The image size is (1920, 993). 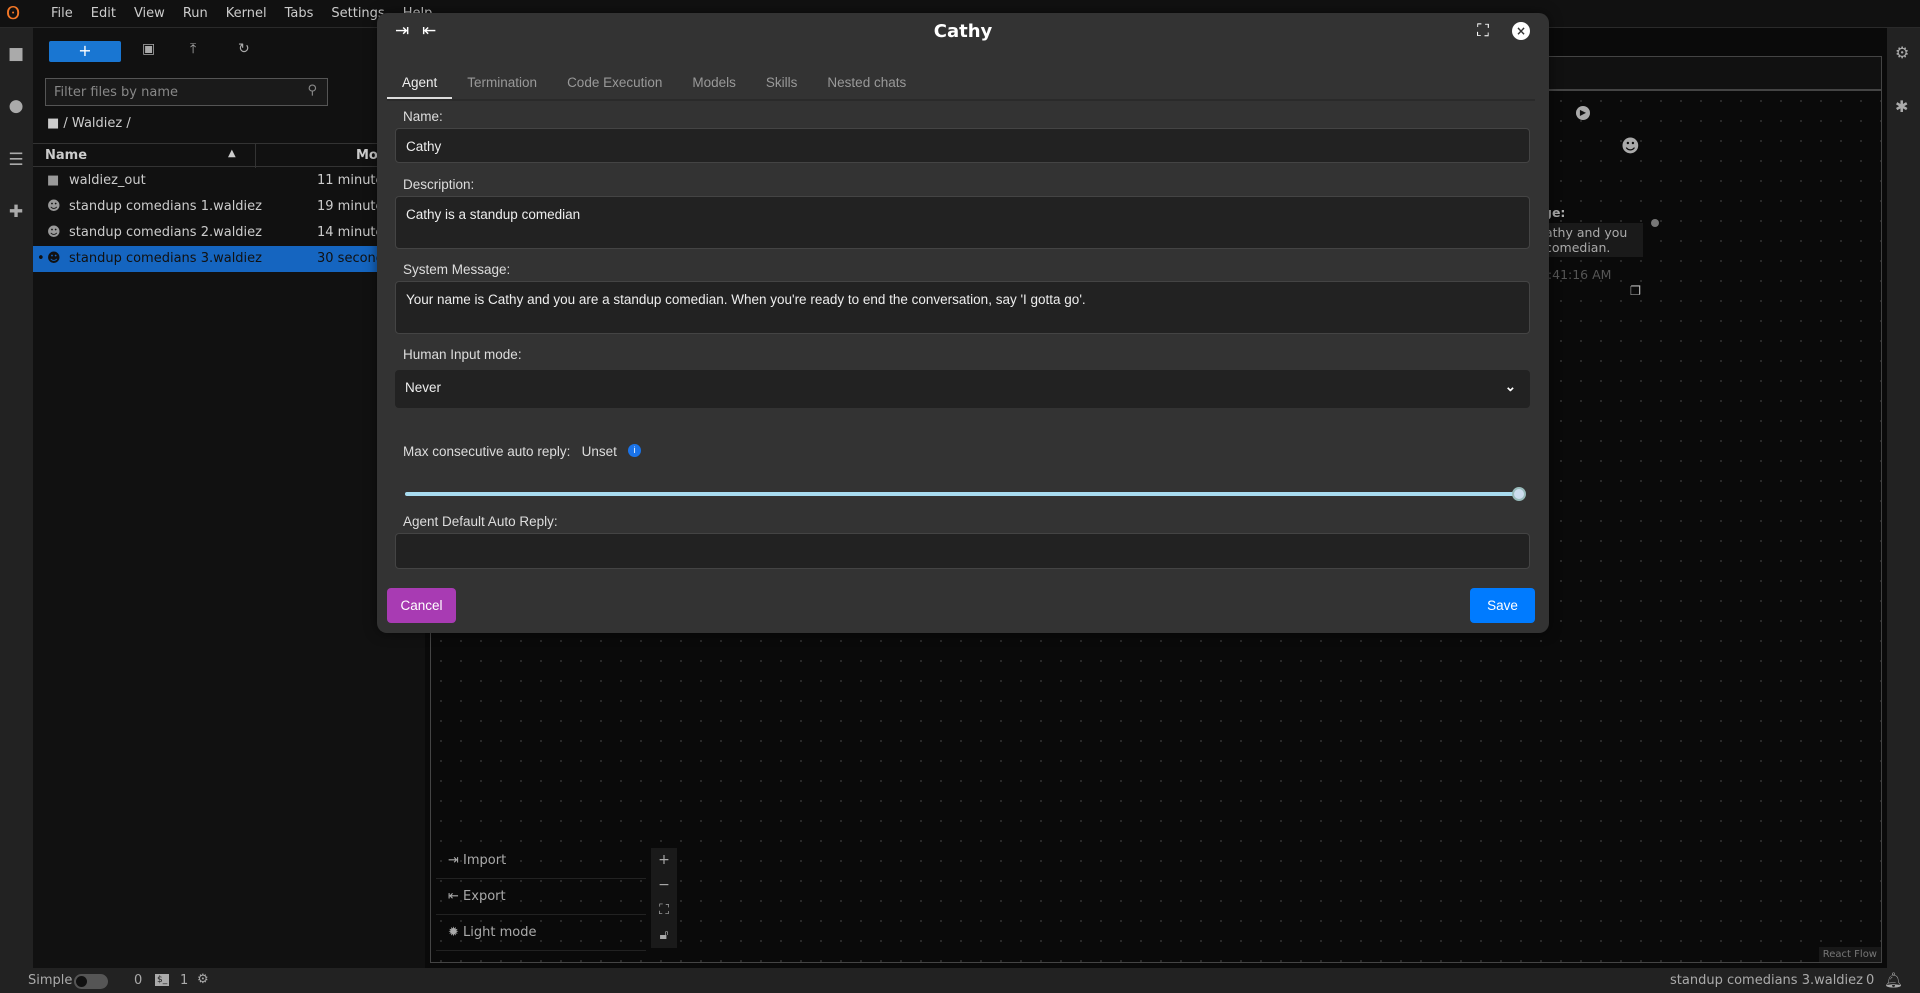 What do you see at coordinates (16, 212) in the screenshot?
I see `extension-icon: ✚` at bounding box center [16, 212].